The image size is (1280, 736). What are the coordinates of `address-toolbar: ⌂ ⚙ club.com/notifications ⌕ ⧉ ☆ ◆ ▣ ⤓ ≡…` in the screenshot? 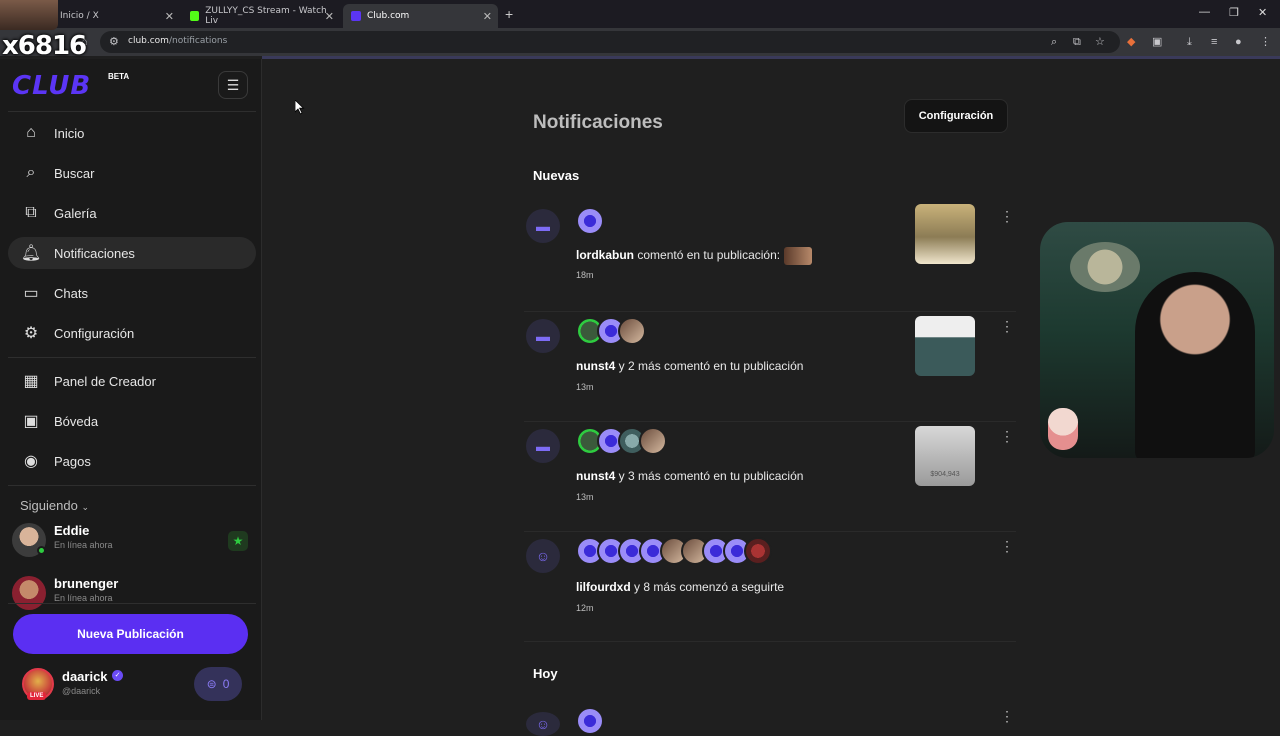 It's located at (640, 42).